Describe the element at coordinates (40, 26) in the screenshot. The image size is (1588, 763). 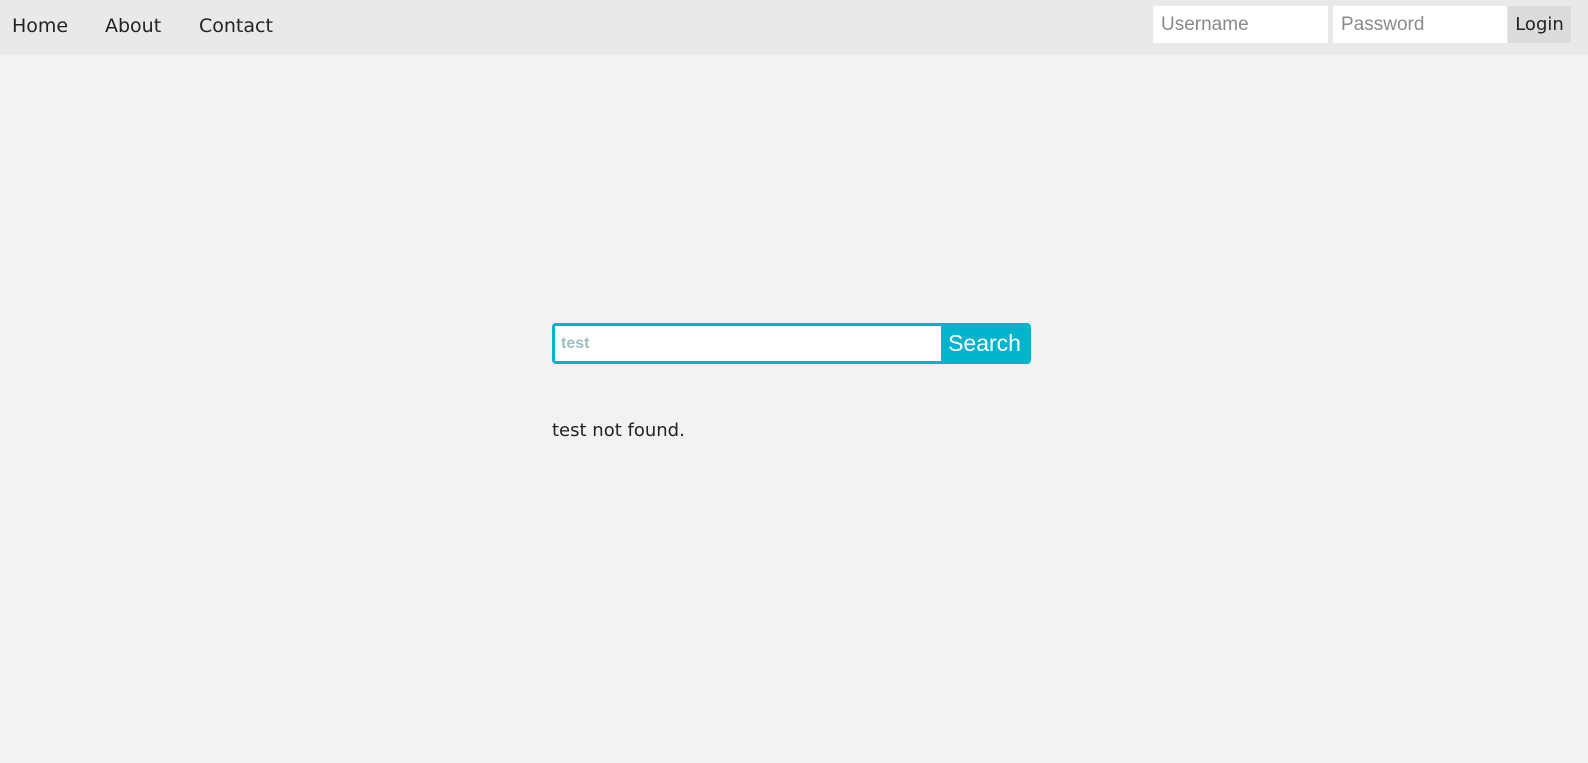
I see `nav-link-home: Home` at that location.